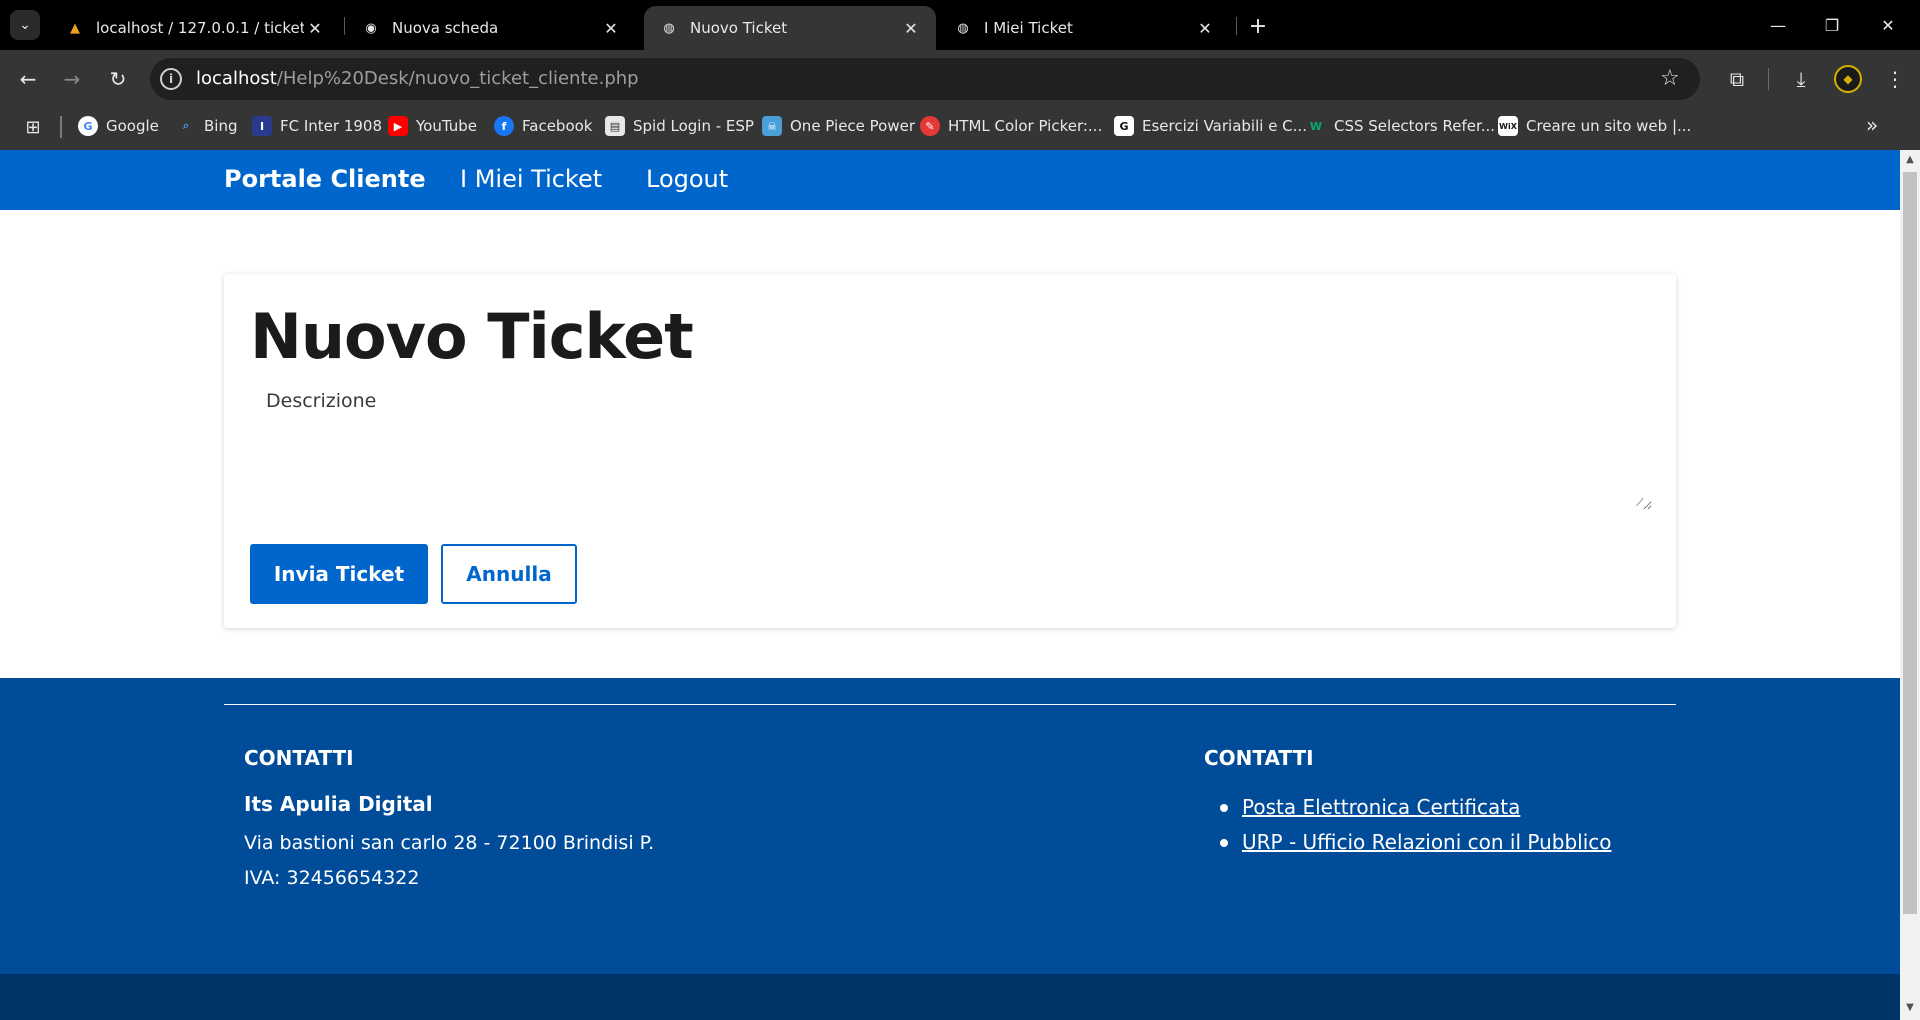  What do you see at coordinates (1895, 79) in the screenshot?
I see `kebab-menu-icon: ⋮` at bounding box center [1895, 79].